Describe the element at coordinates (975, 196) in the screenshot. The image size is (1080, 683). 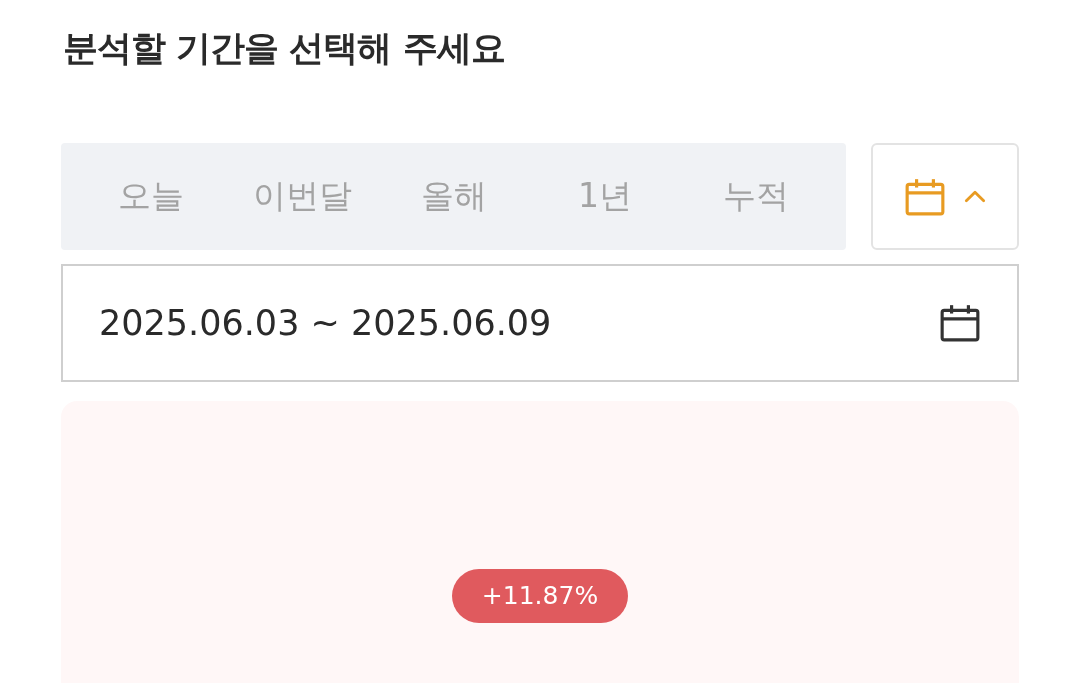
I see `caret-icon` at that location.